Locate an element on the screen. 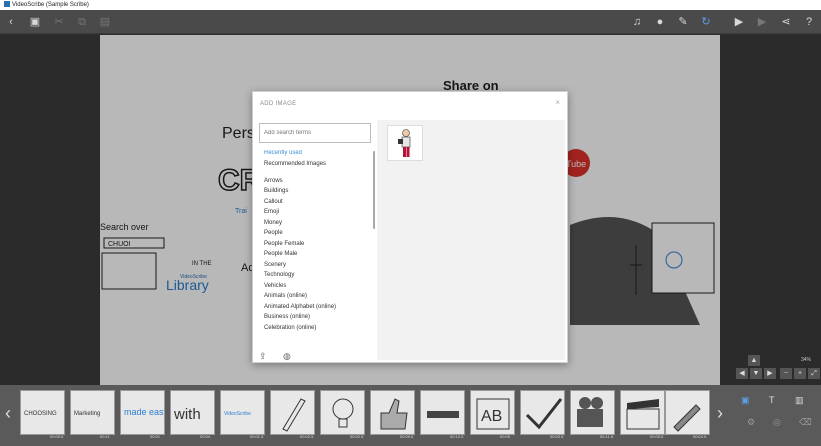 The image size is (821, 446). play-from-icon: ▶ is located at coordinates (739, 22).